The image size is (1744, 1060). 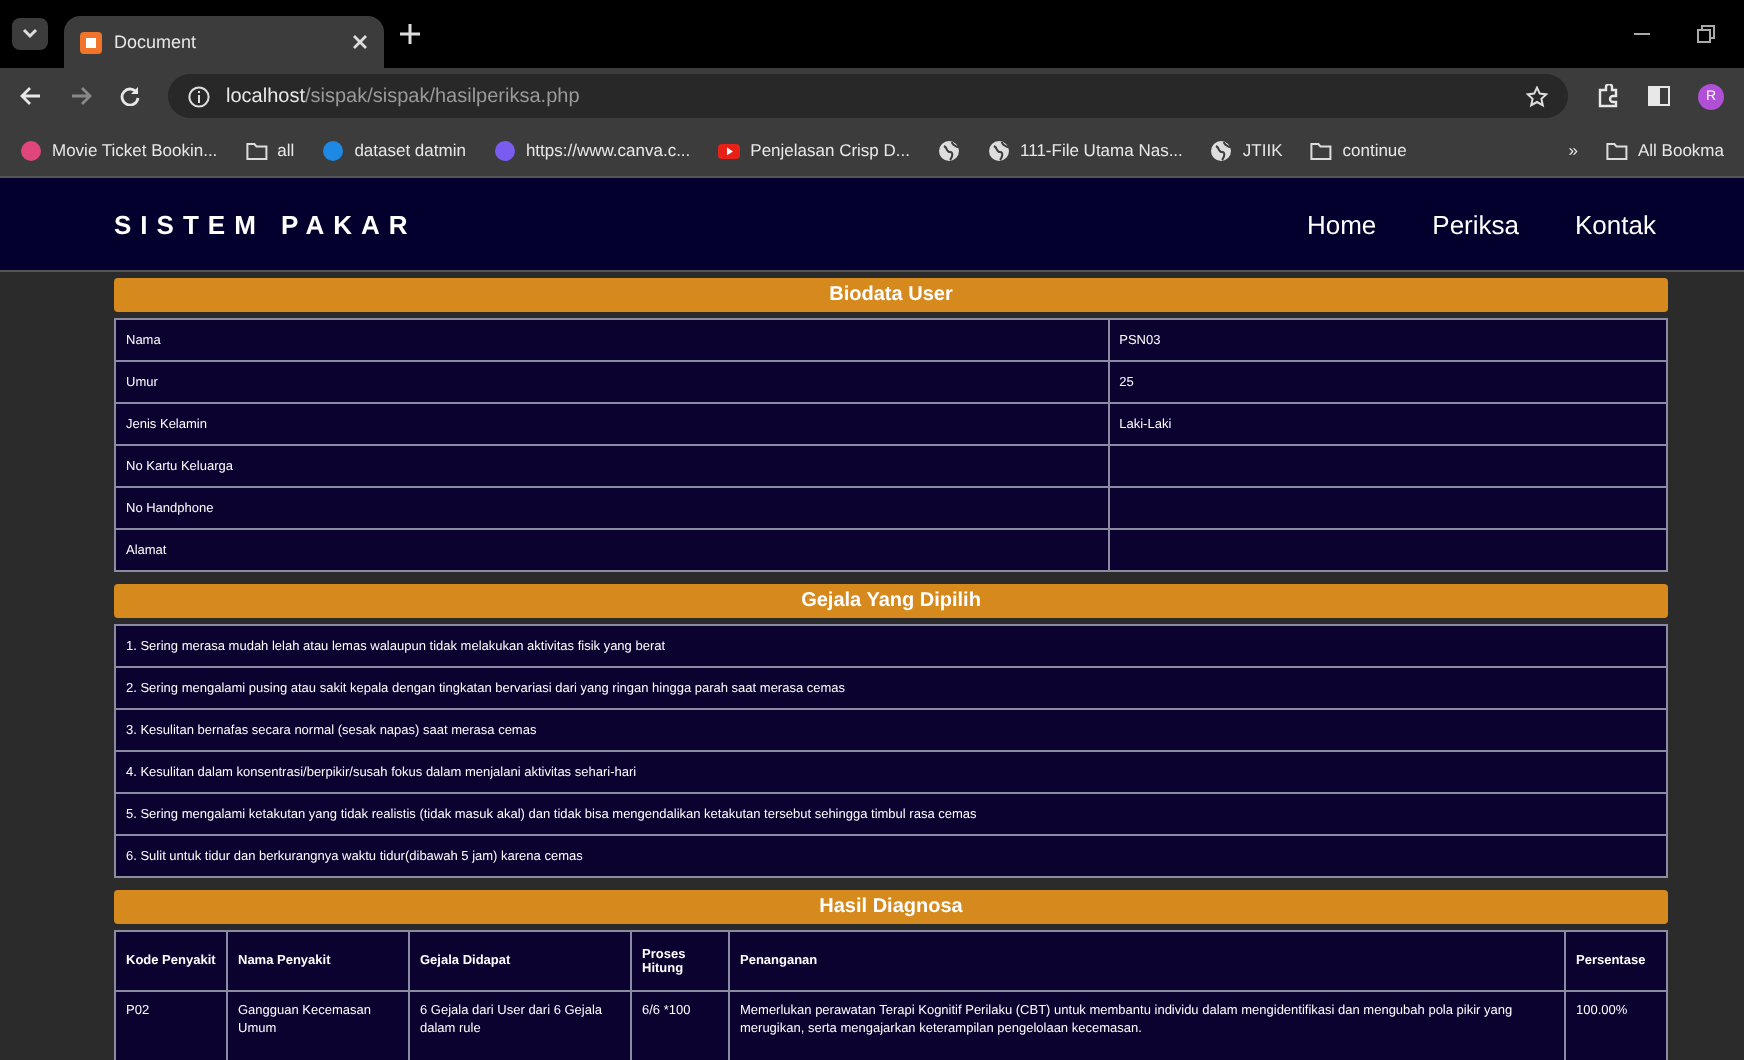 I want to click on url-text: localhost/sispak/sispak/hasilperiksa.php, so click(x=403, y=96).